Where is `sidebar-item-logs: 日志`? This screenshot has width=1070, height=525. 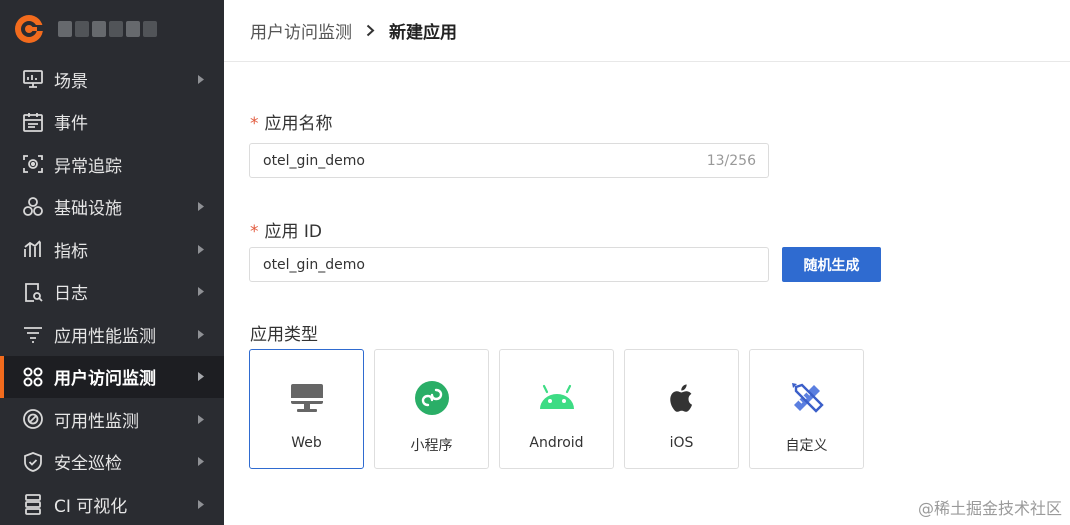
sidebar-item-logs: 日志 is located at coordinates (112, 292).